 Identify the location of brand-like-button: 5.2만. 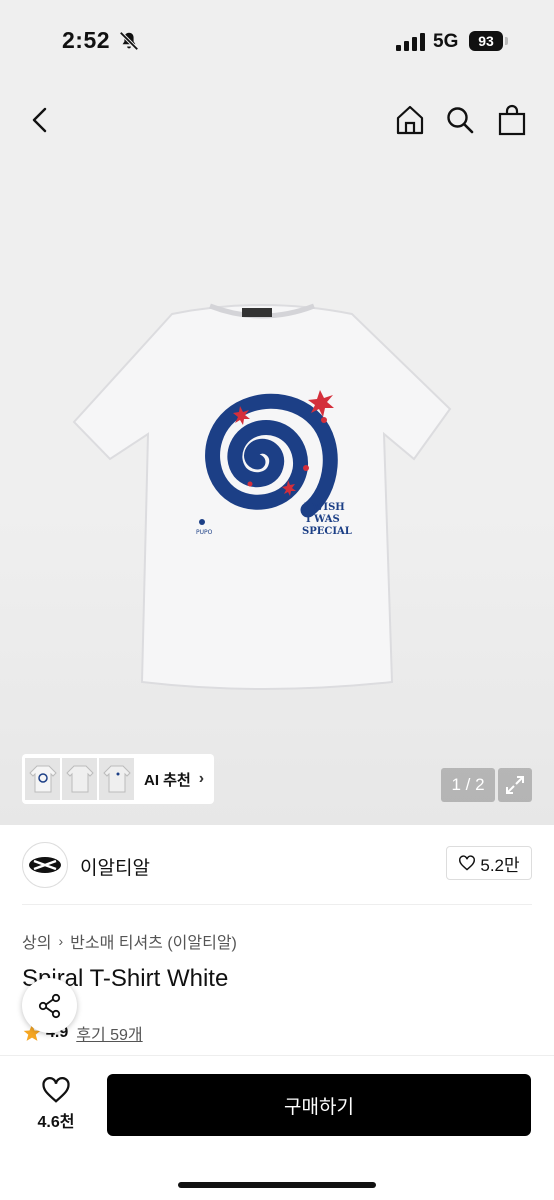
(489, 863).